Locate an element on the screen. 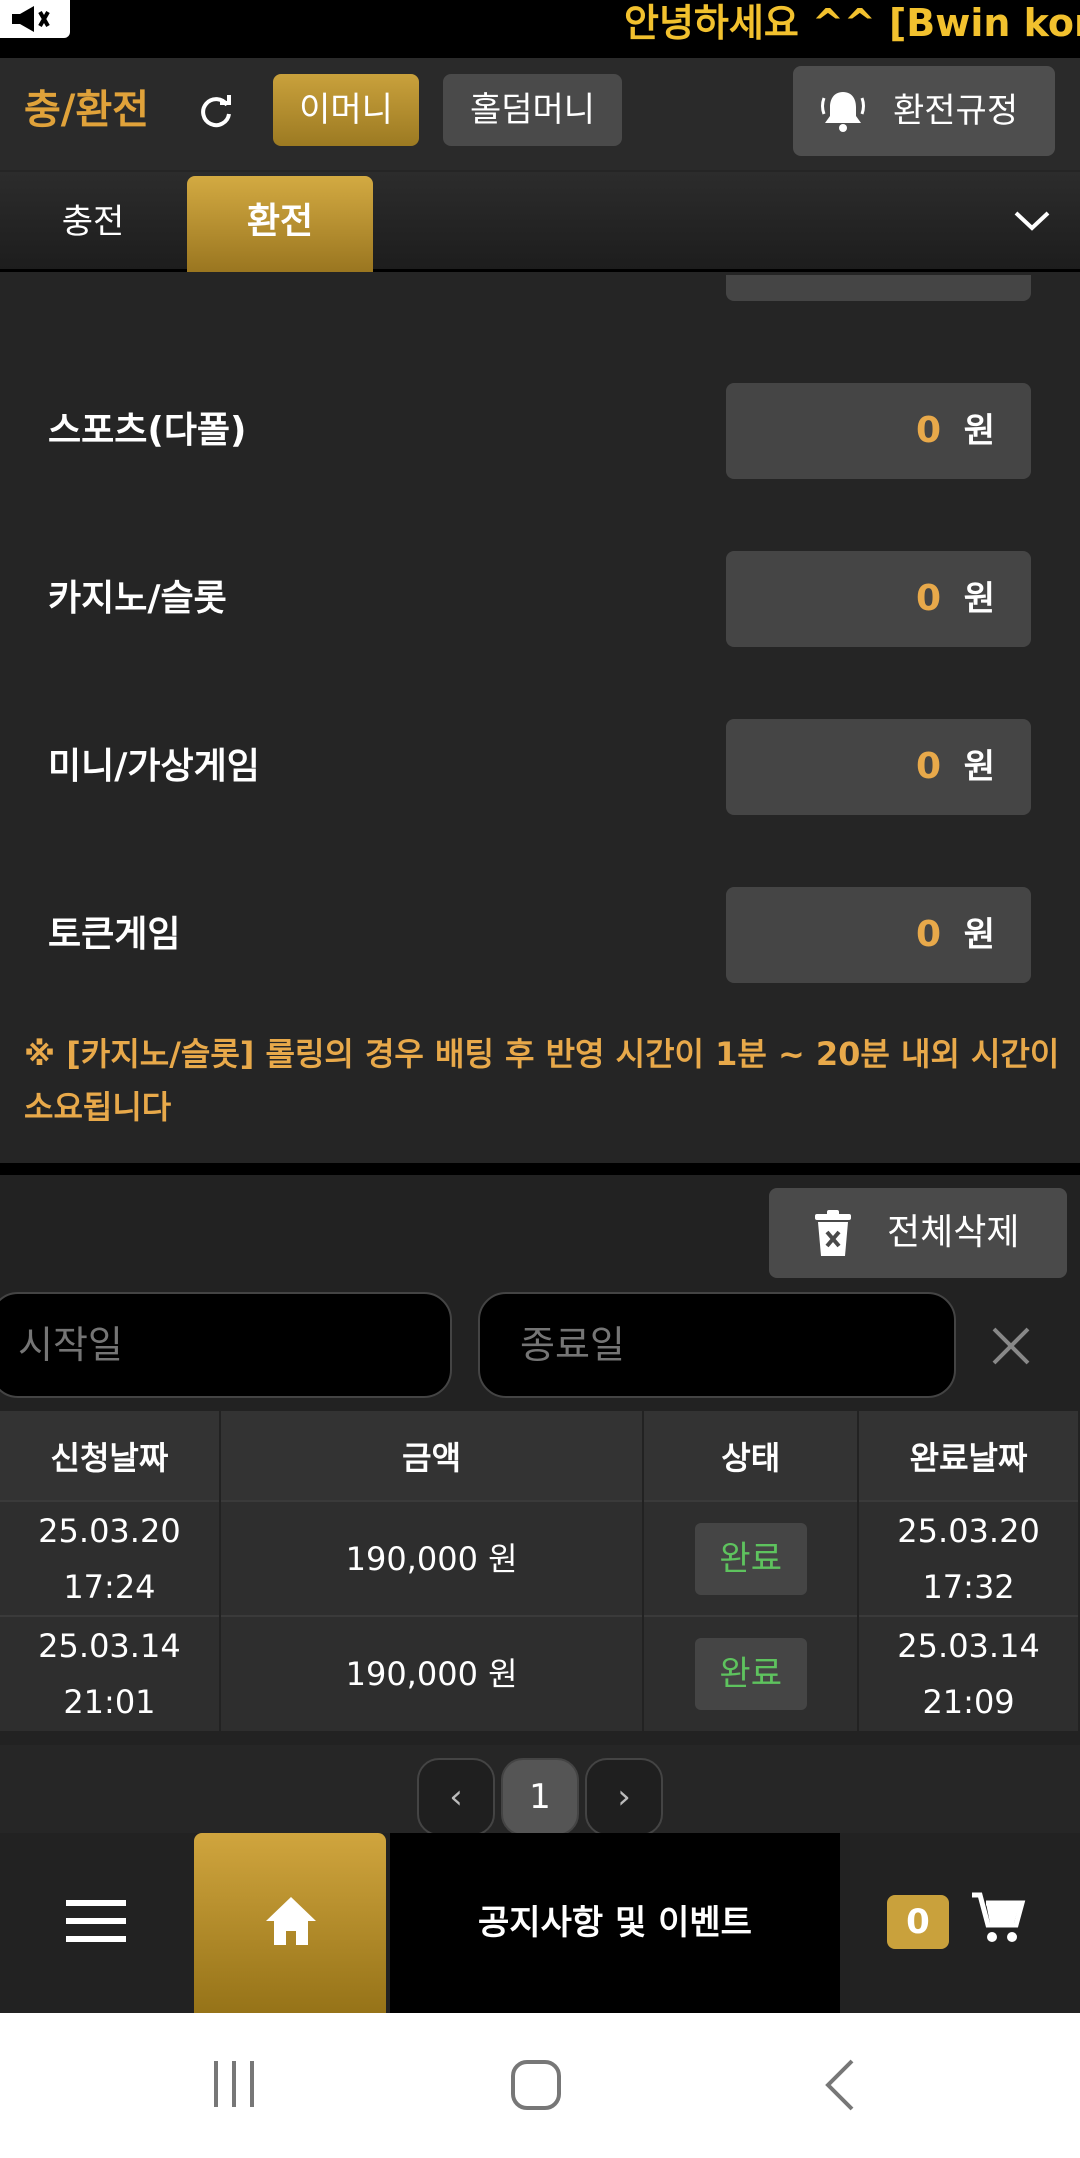 This screenshot has width=1080, height=2158. tab-charge: 충전 is located at coordinates (93, 222).